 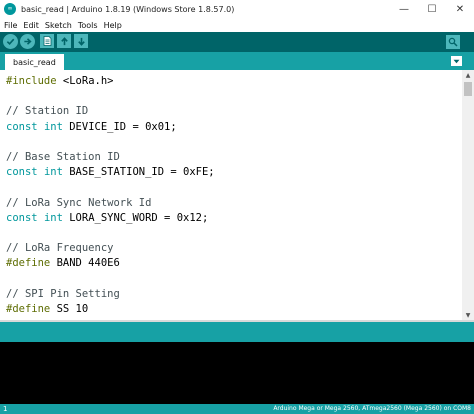 I want to click on save-sketch-button, so click(x=81, y=41).